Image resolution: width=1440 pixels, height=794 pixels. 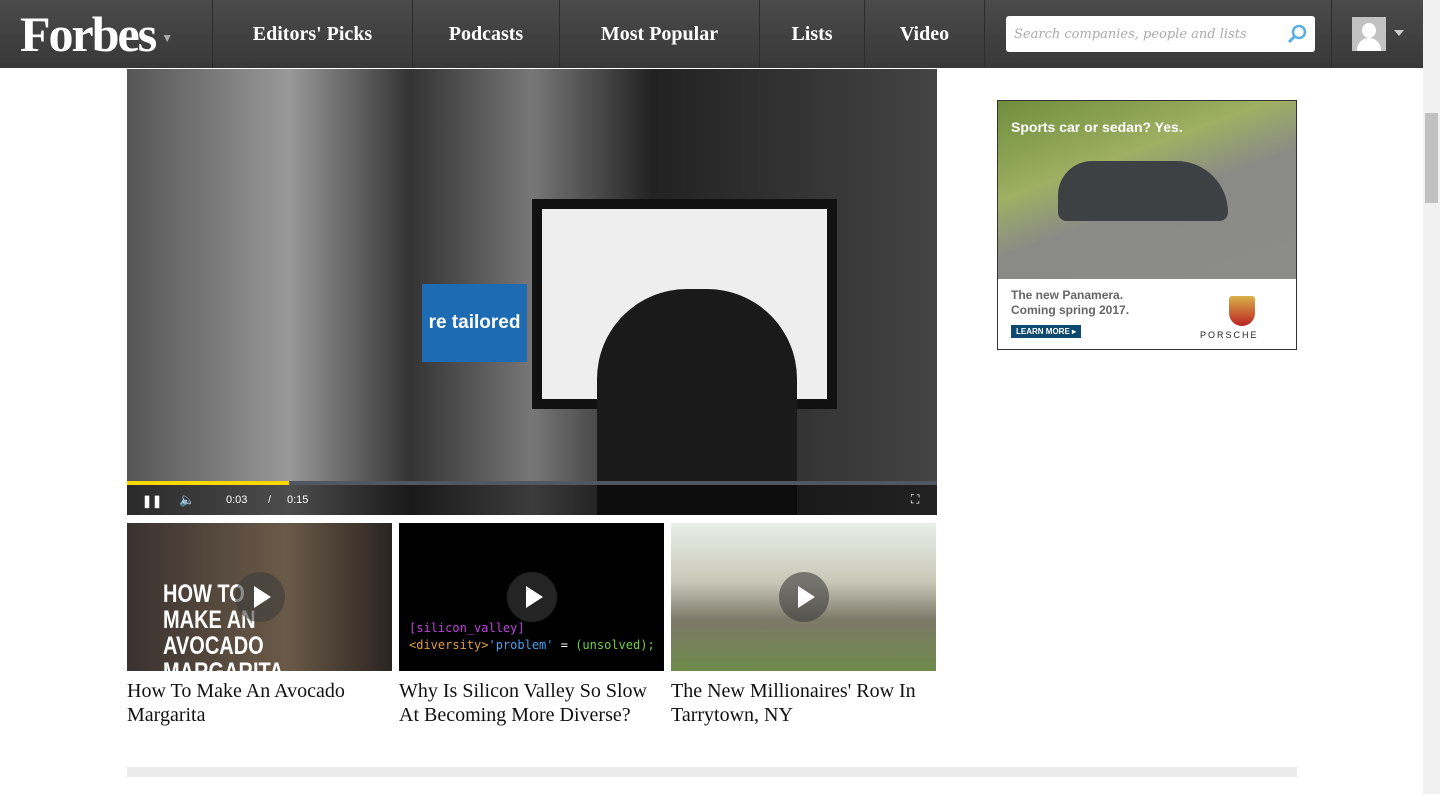 I want to click on pause-icon: ❚❚, so click(x=152, y=501).